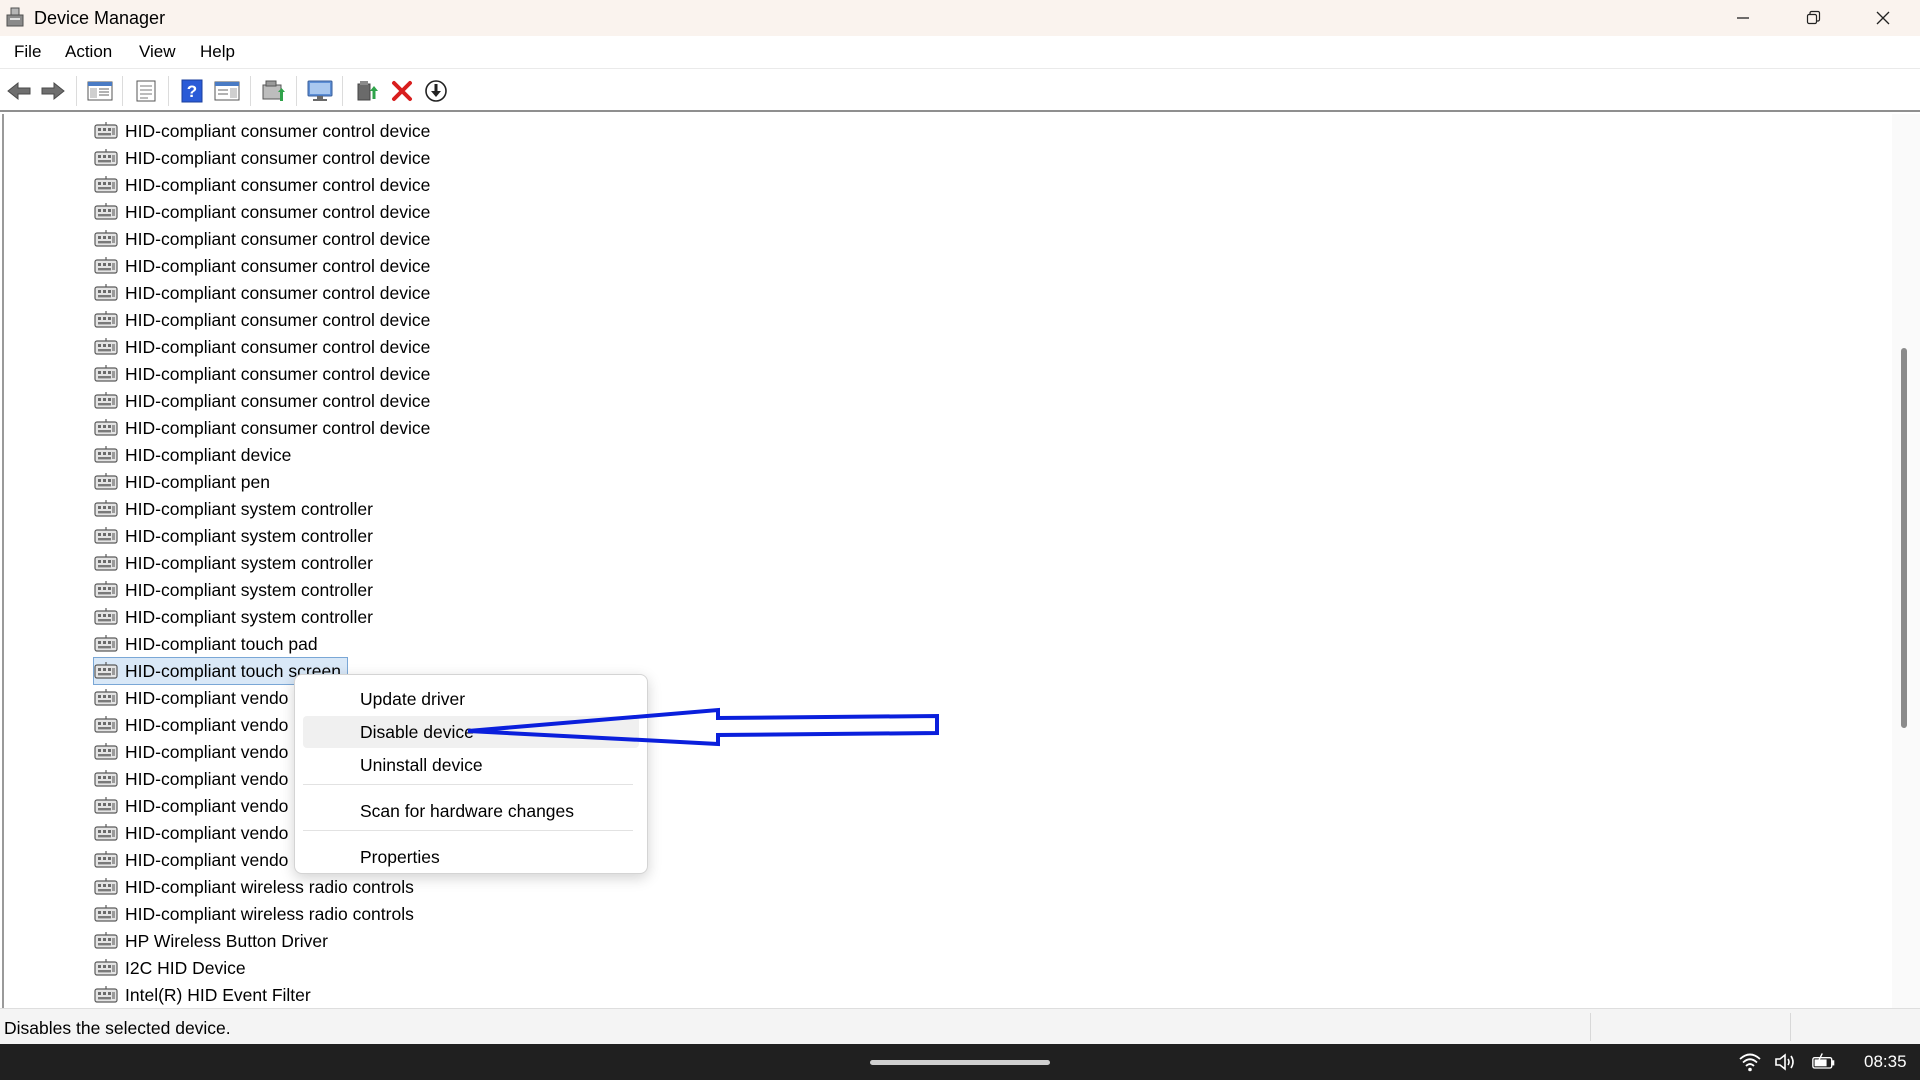 The height and width of the screenshot is (1080, 1920). I want to click on tree-item: HID-compliant device, so click(192, 455).